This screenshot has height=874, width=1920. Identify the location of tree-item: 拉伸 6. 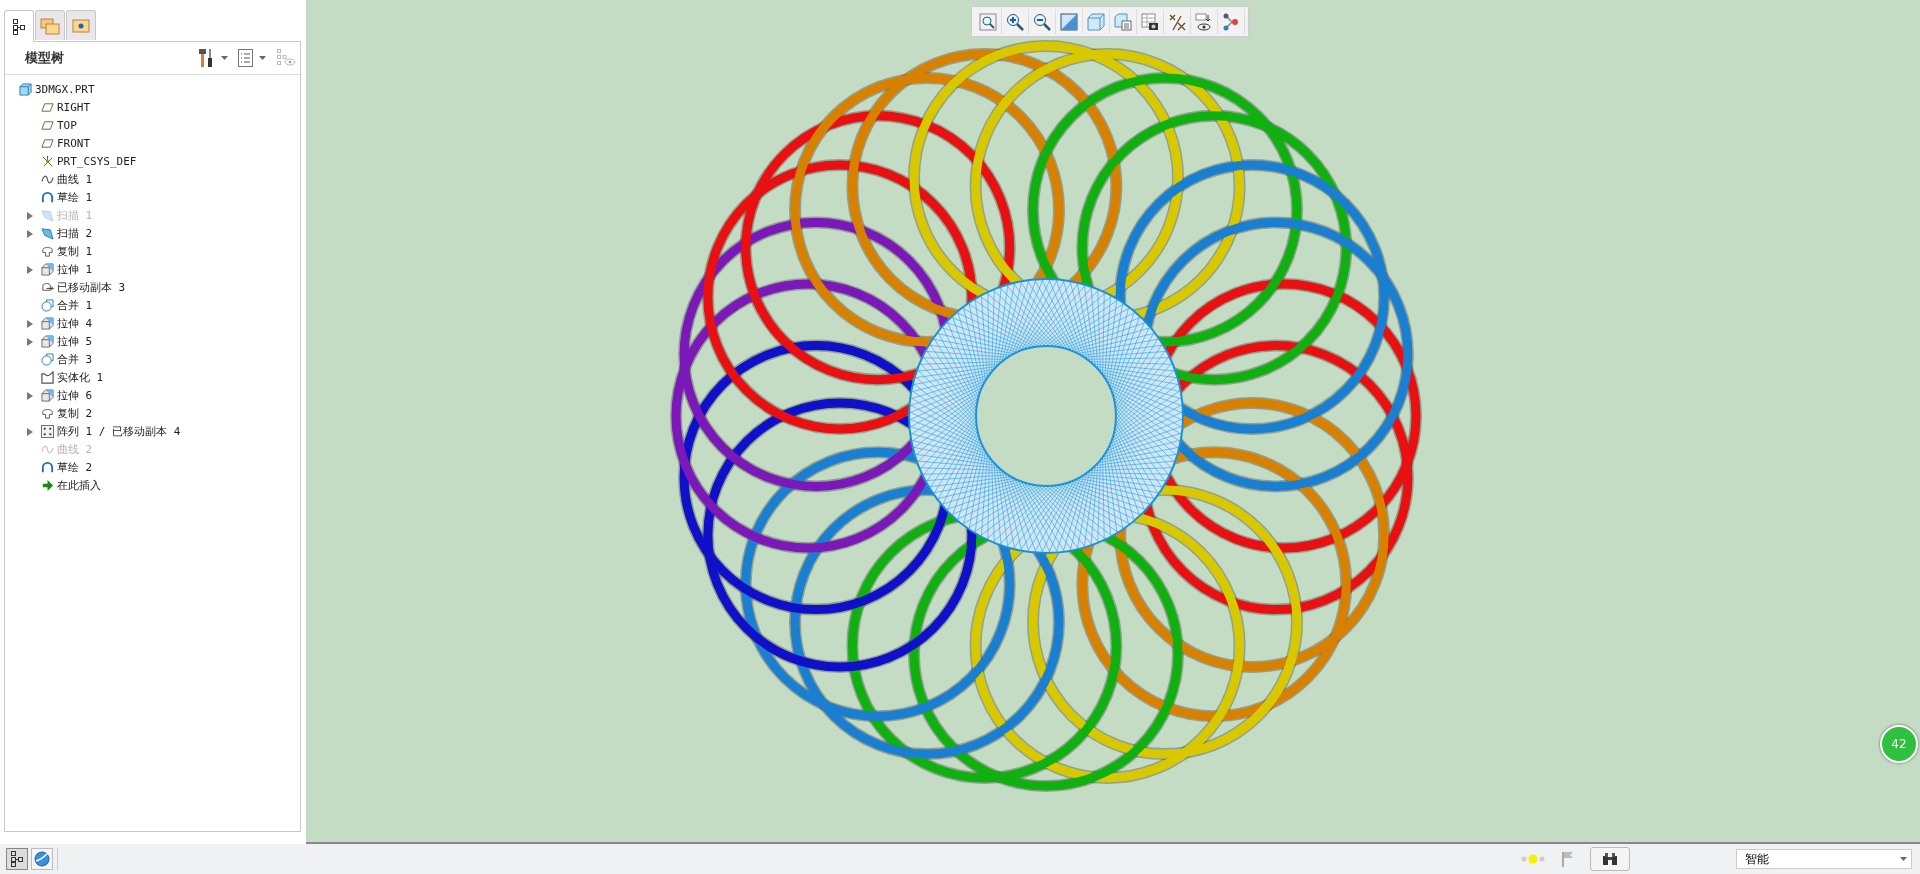
(67, 395).